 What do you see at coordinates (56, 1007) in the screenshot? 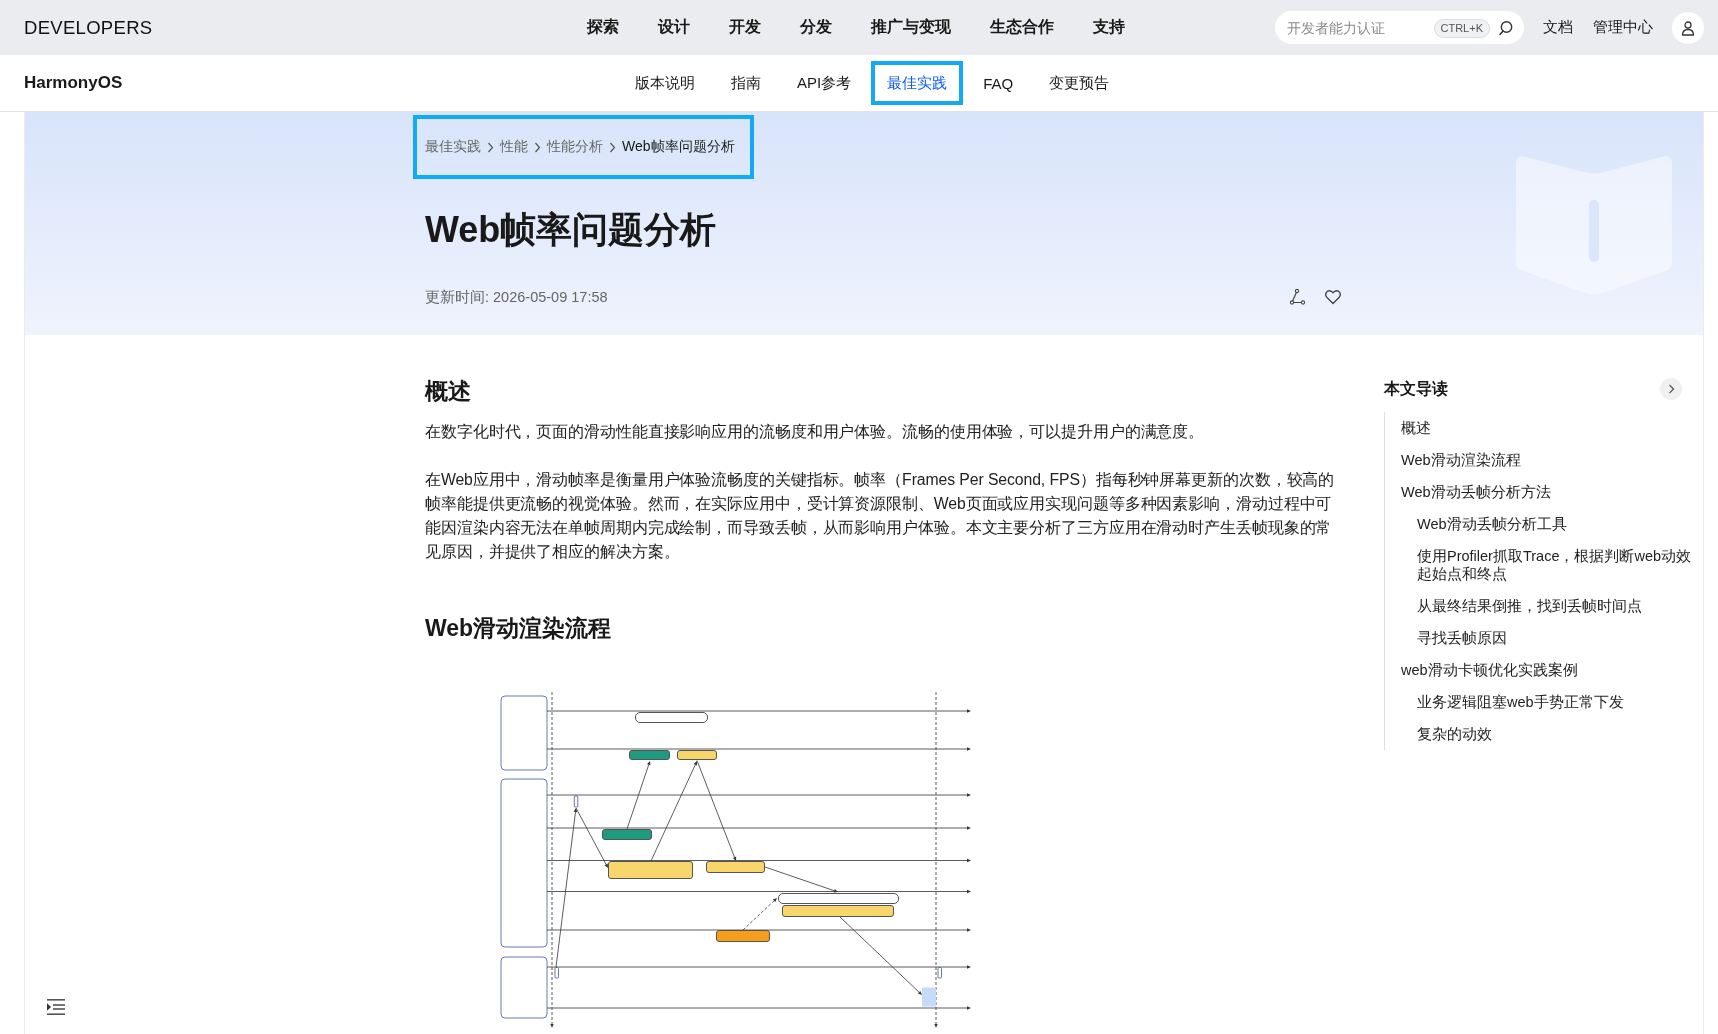
I see `outline-toggle-icon` at bounding box center [56, 1007].